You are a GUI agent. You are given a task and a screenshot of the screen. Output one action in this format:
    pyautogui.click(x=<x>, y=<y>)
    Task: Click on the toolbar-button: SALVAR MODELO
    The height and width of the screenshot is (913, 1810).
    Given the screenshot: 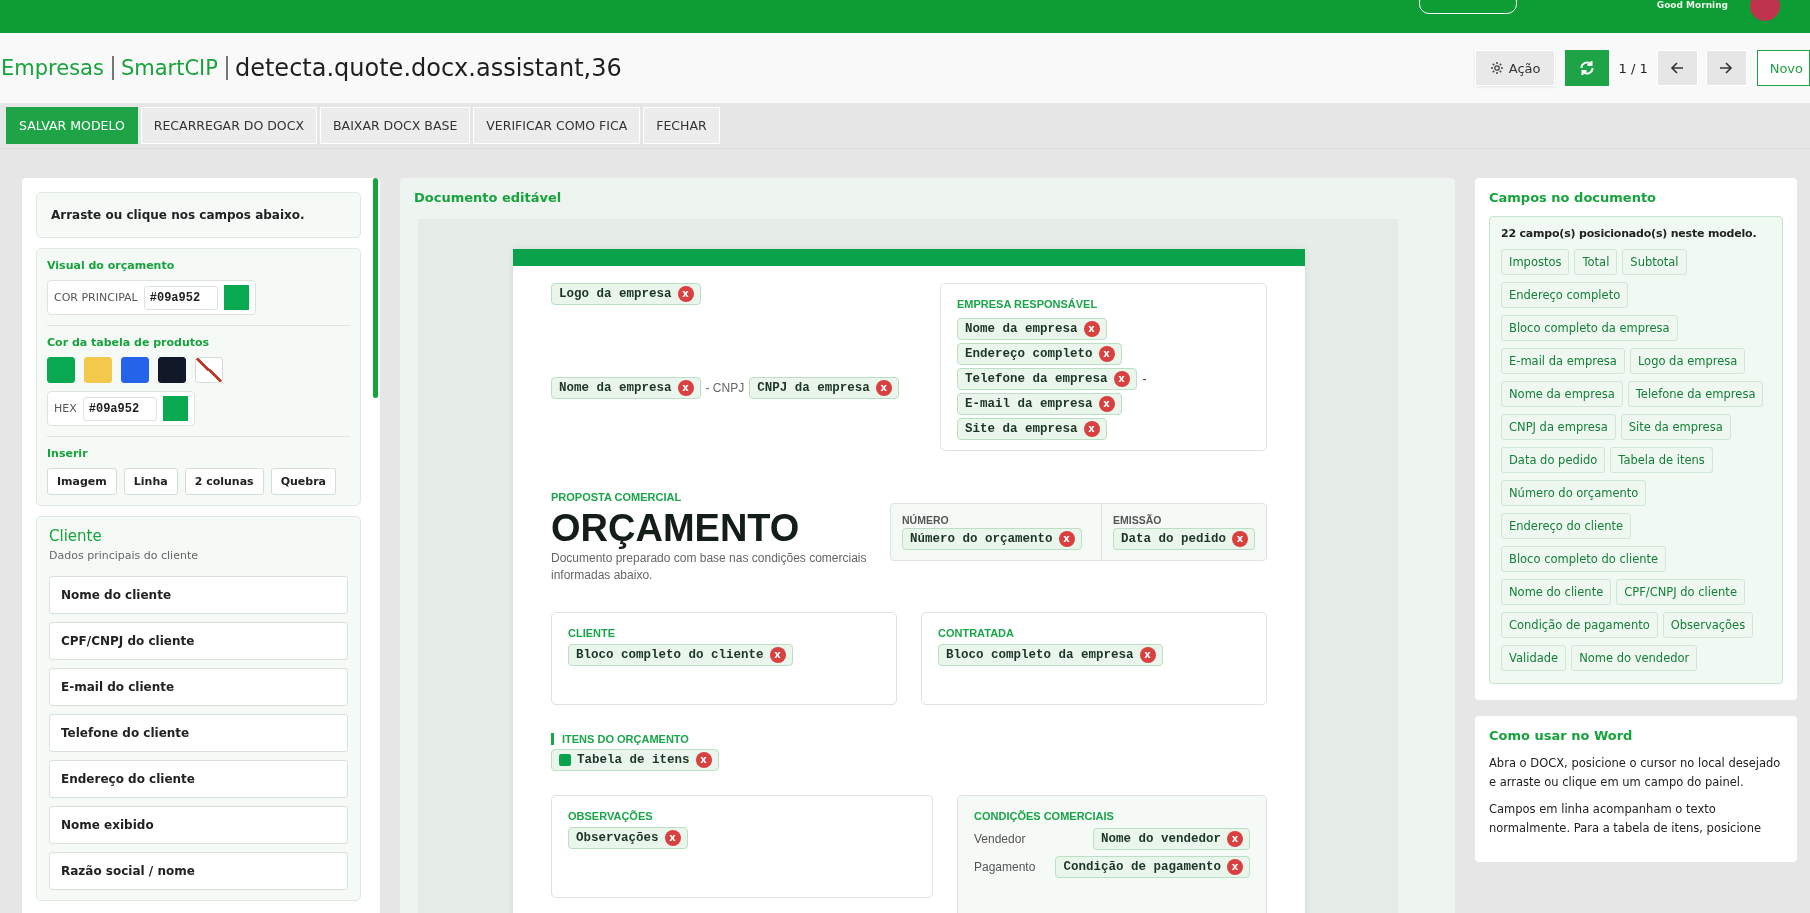 What is the action you would take?
    pyautogui.click(x=72, y=125)
    